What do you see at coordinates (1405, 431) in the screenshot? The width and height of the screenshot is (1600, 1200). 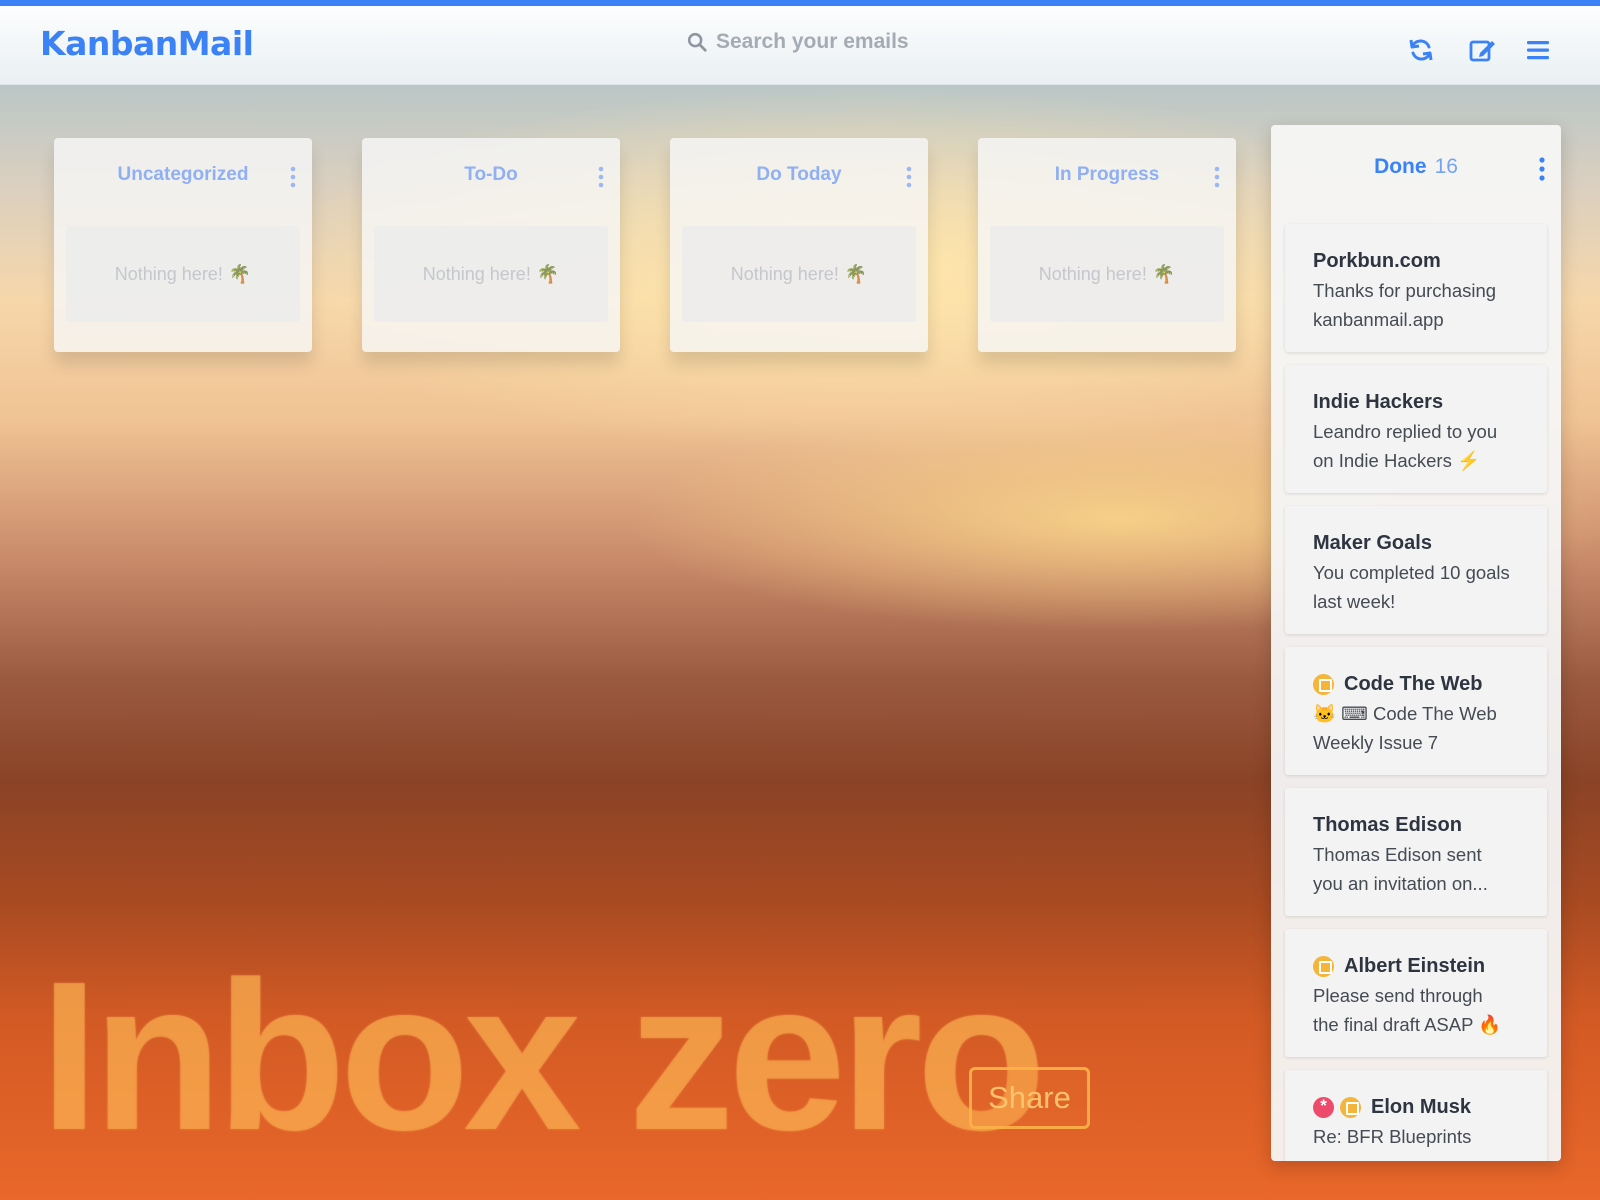 I see `preview-line: Leandro replied to you` at bounding box center [1405, 431].